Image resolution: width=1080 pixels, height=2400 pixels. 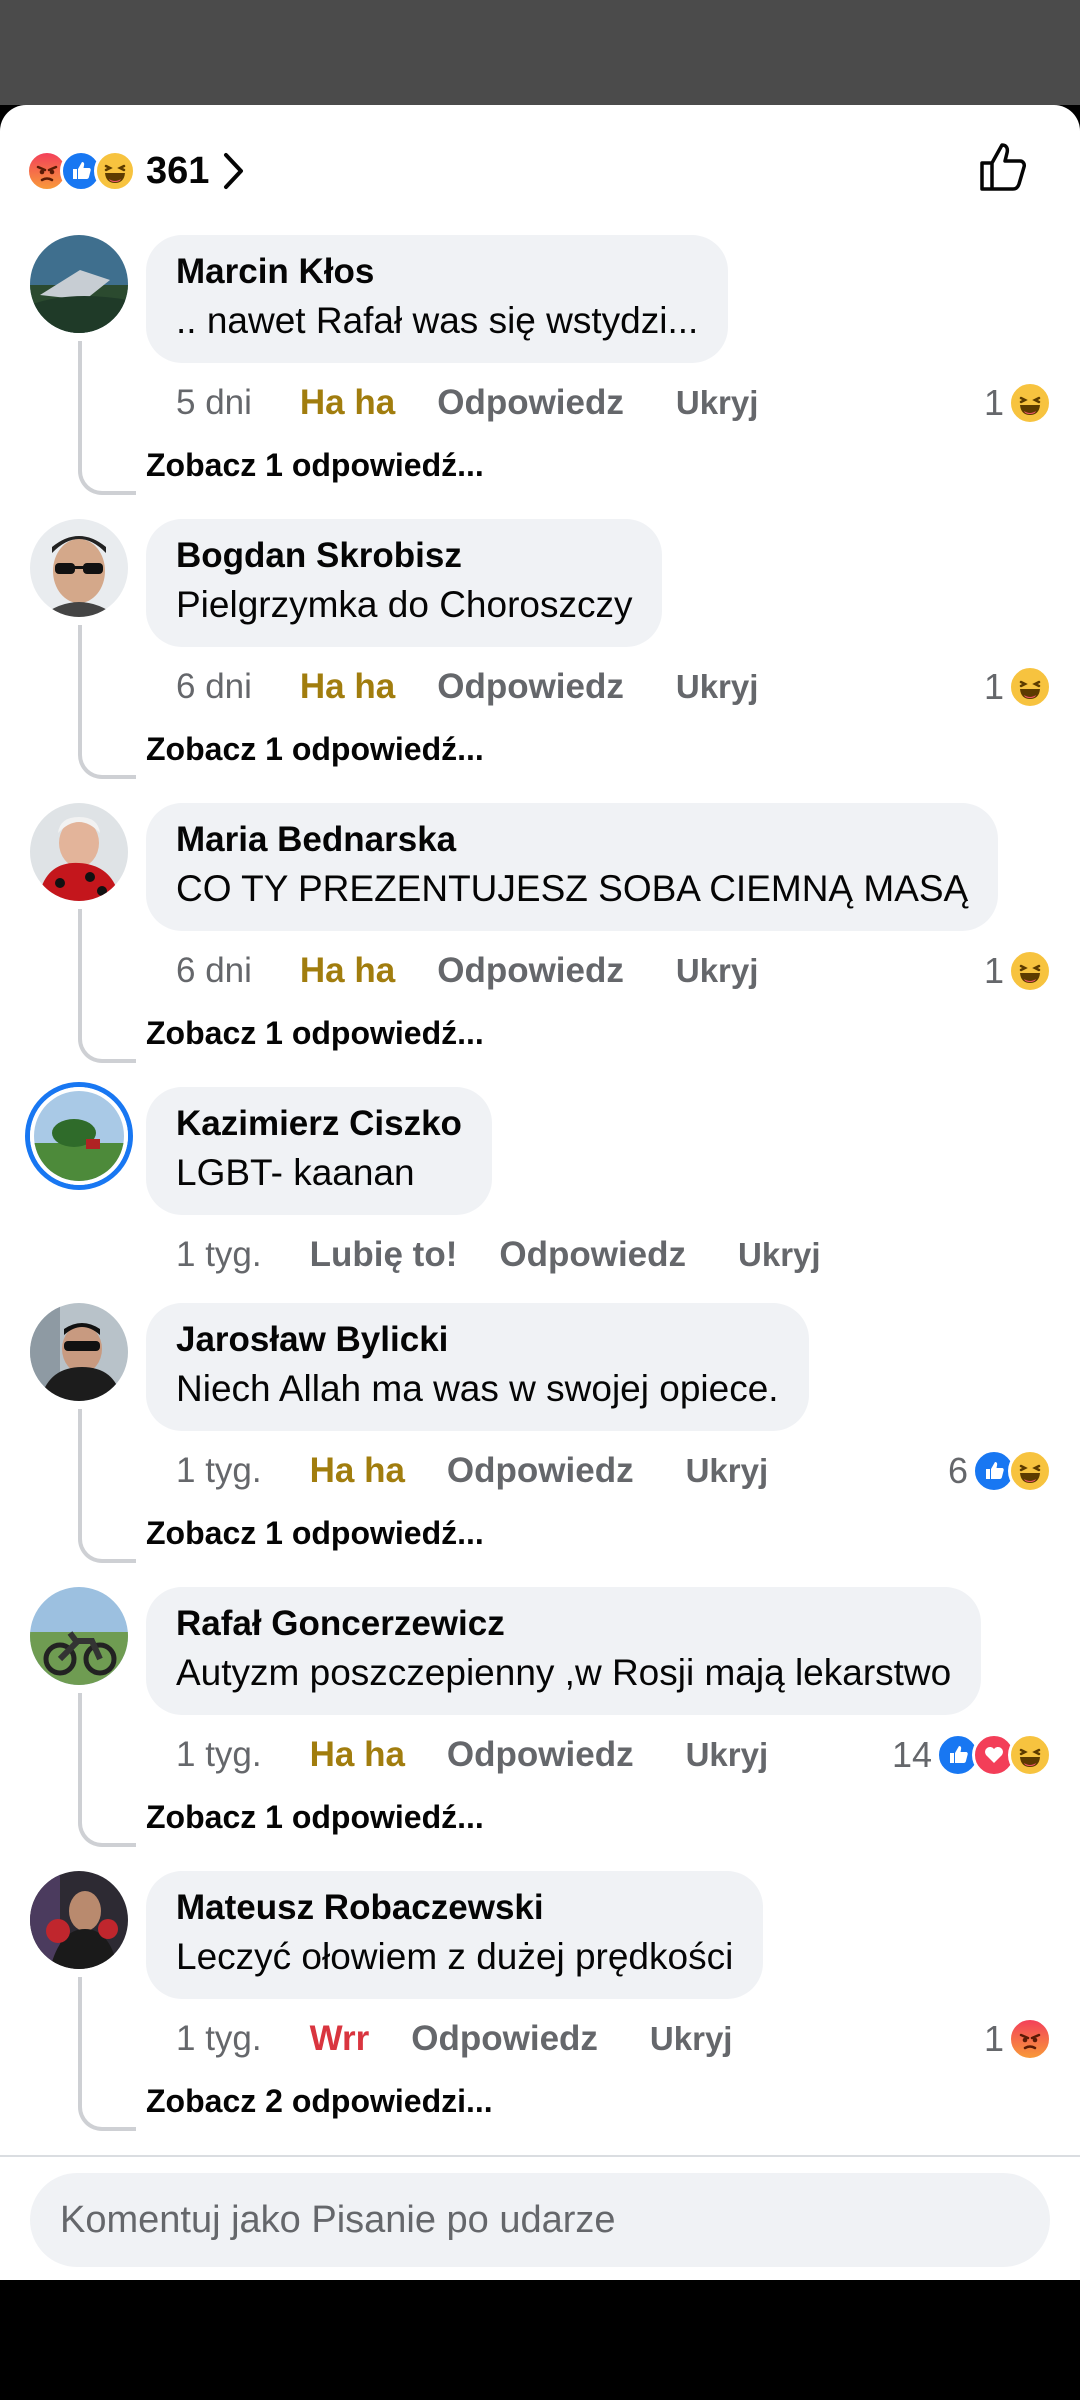 What do you see at coordinates (319, 1151) in the screenshot?
I see `comment-bubble: Kazimierz Ciszko LGBT- kaanan` at bounding box center [319, 1151].